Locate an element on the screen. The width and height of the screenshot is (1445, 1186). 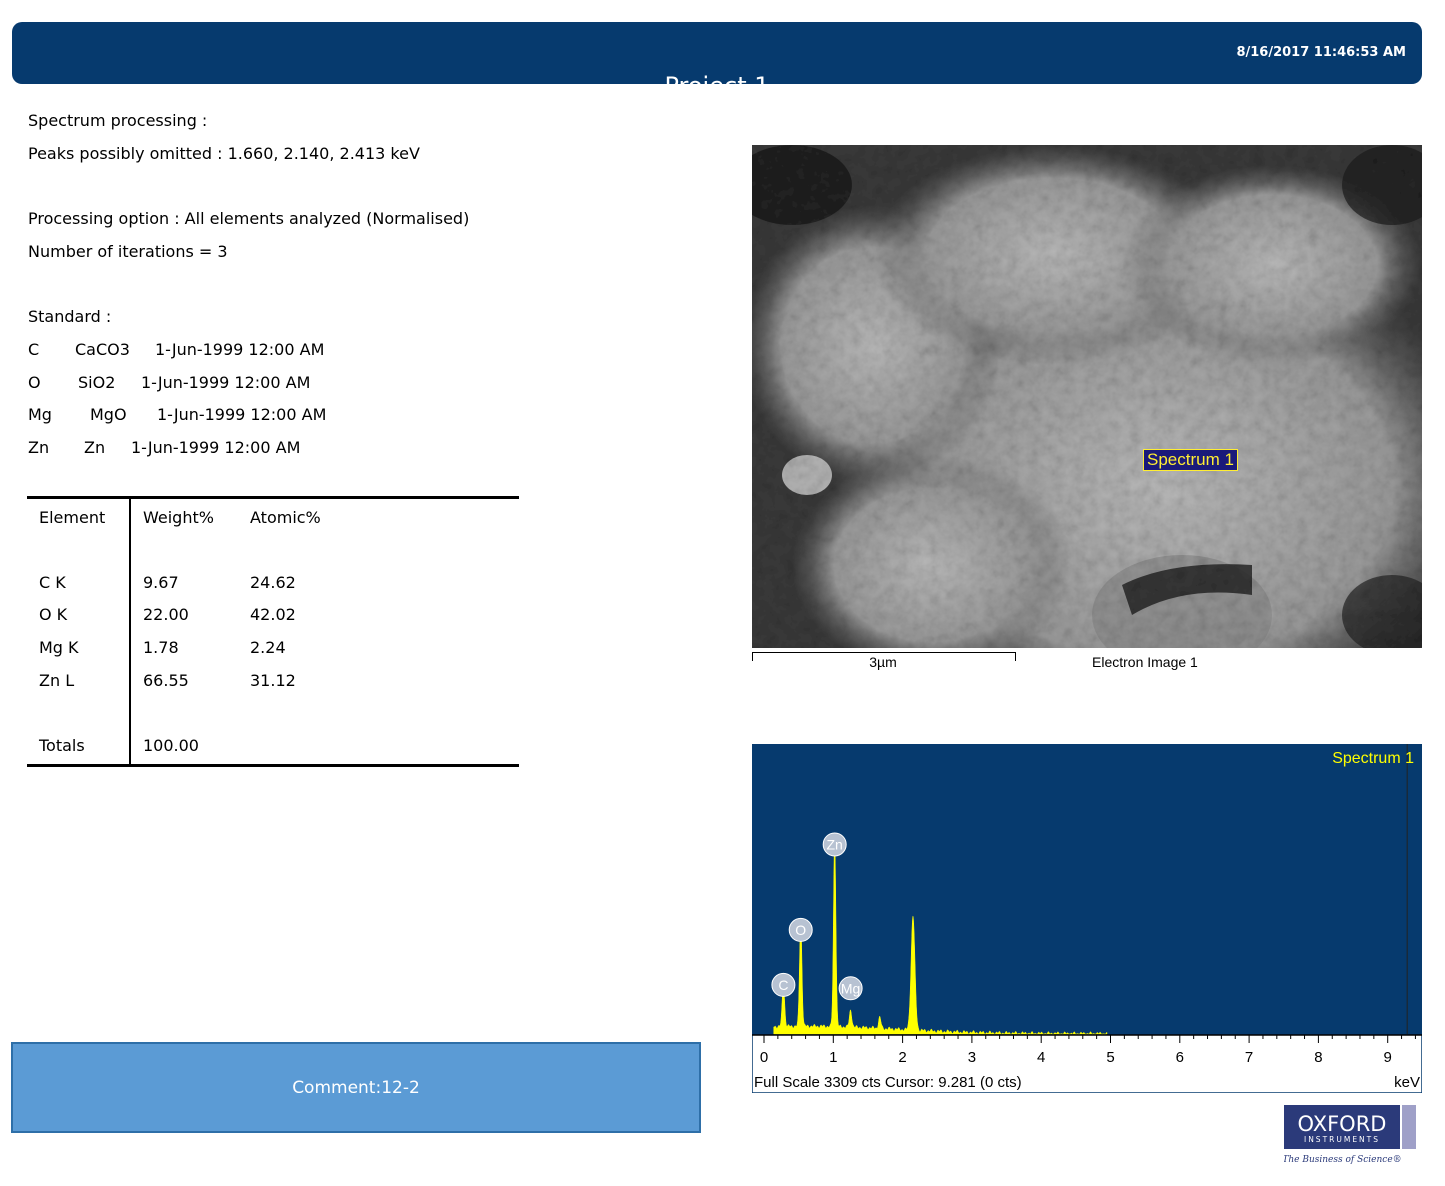
iterations-text: Number of iterations = 3 is located at coordinates (128, 251).